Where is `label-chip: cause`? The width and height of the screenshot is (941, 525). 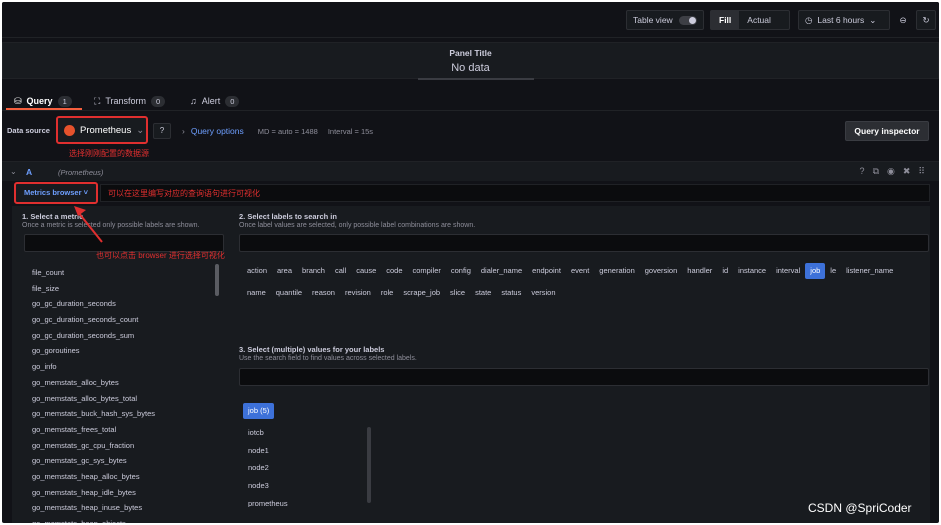 label-chip: cause is located at coordinates (366, 271).